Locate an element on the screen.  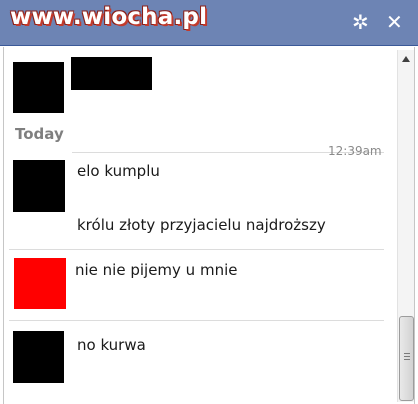
day-label: Today is located at coordinates (39, 134).